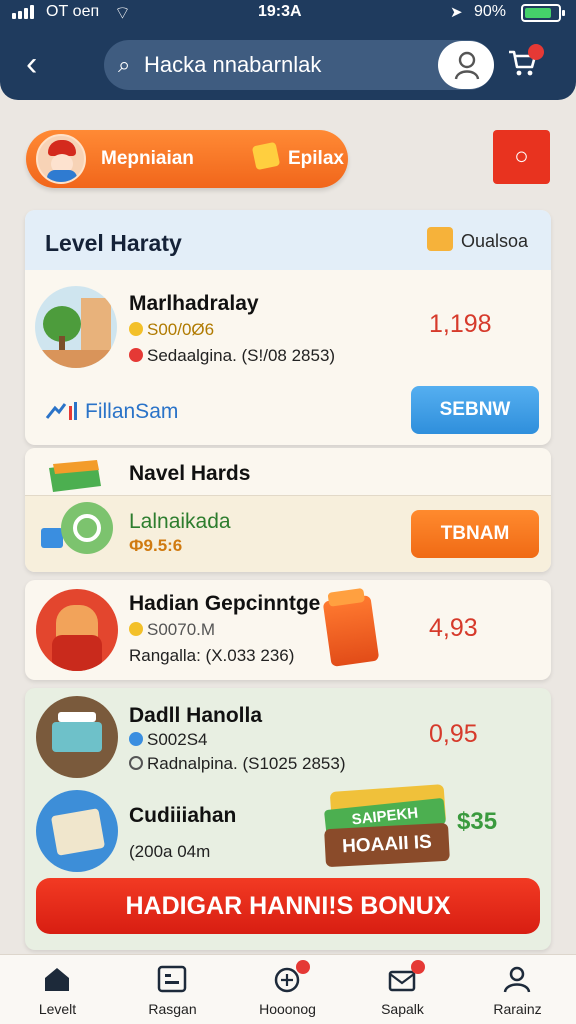 The width and height of the screenshot is (576, 1024). I want to click on card1-action-button: SEBNW, so click(475, 410).